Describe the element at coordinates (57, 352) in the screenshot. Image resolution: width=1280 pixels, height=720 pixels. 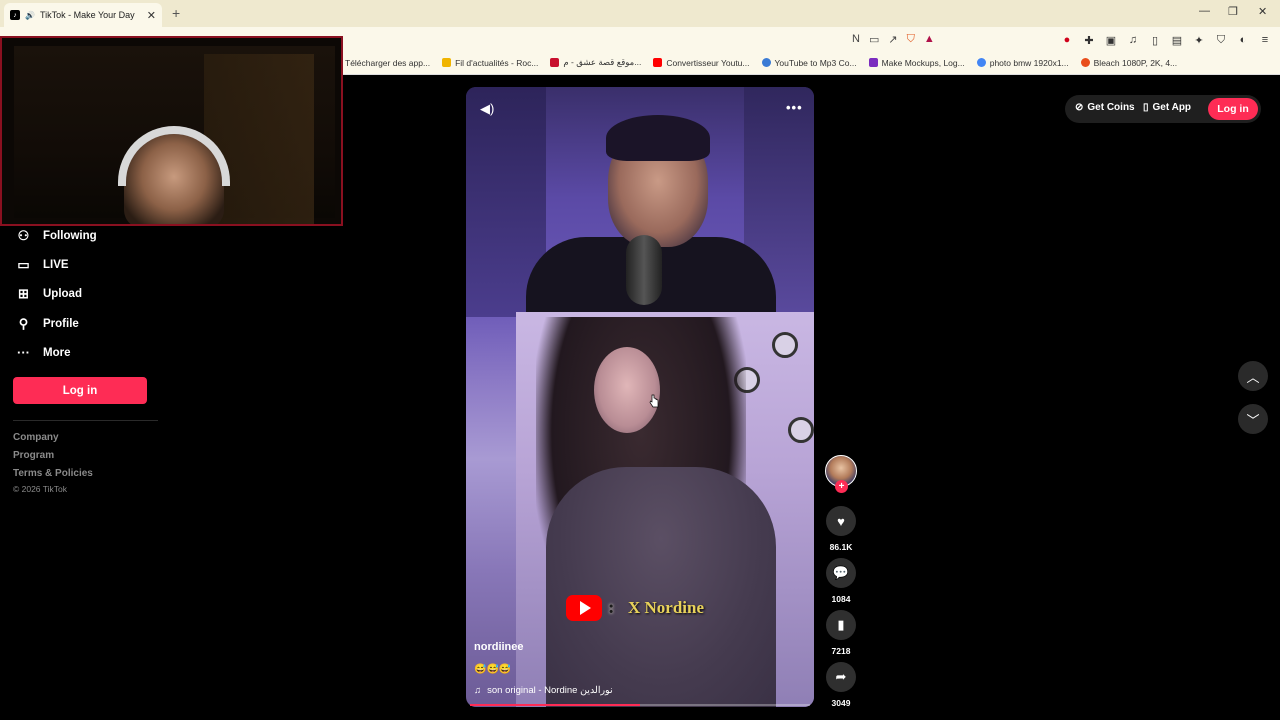
I see `sidebar-item-label: More` at that location.